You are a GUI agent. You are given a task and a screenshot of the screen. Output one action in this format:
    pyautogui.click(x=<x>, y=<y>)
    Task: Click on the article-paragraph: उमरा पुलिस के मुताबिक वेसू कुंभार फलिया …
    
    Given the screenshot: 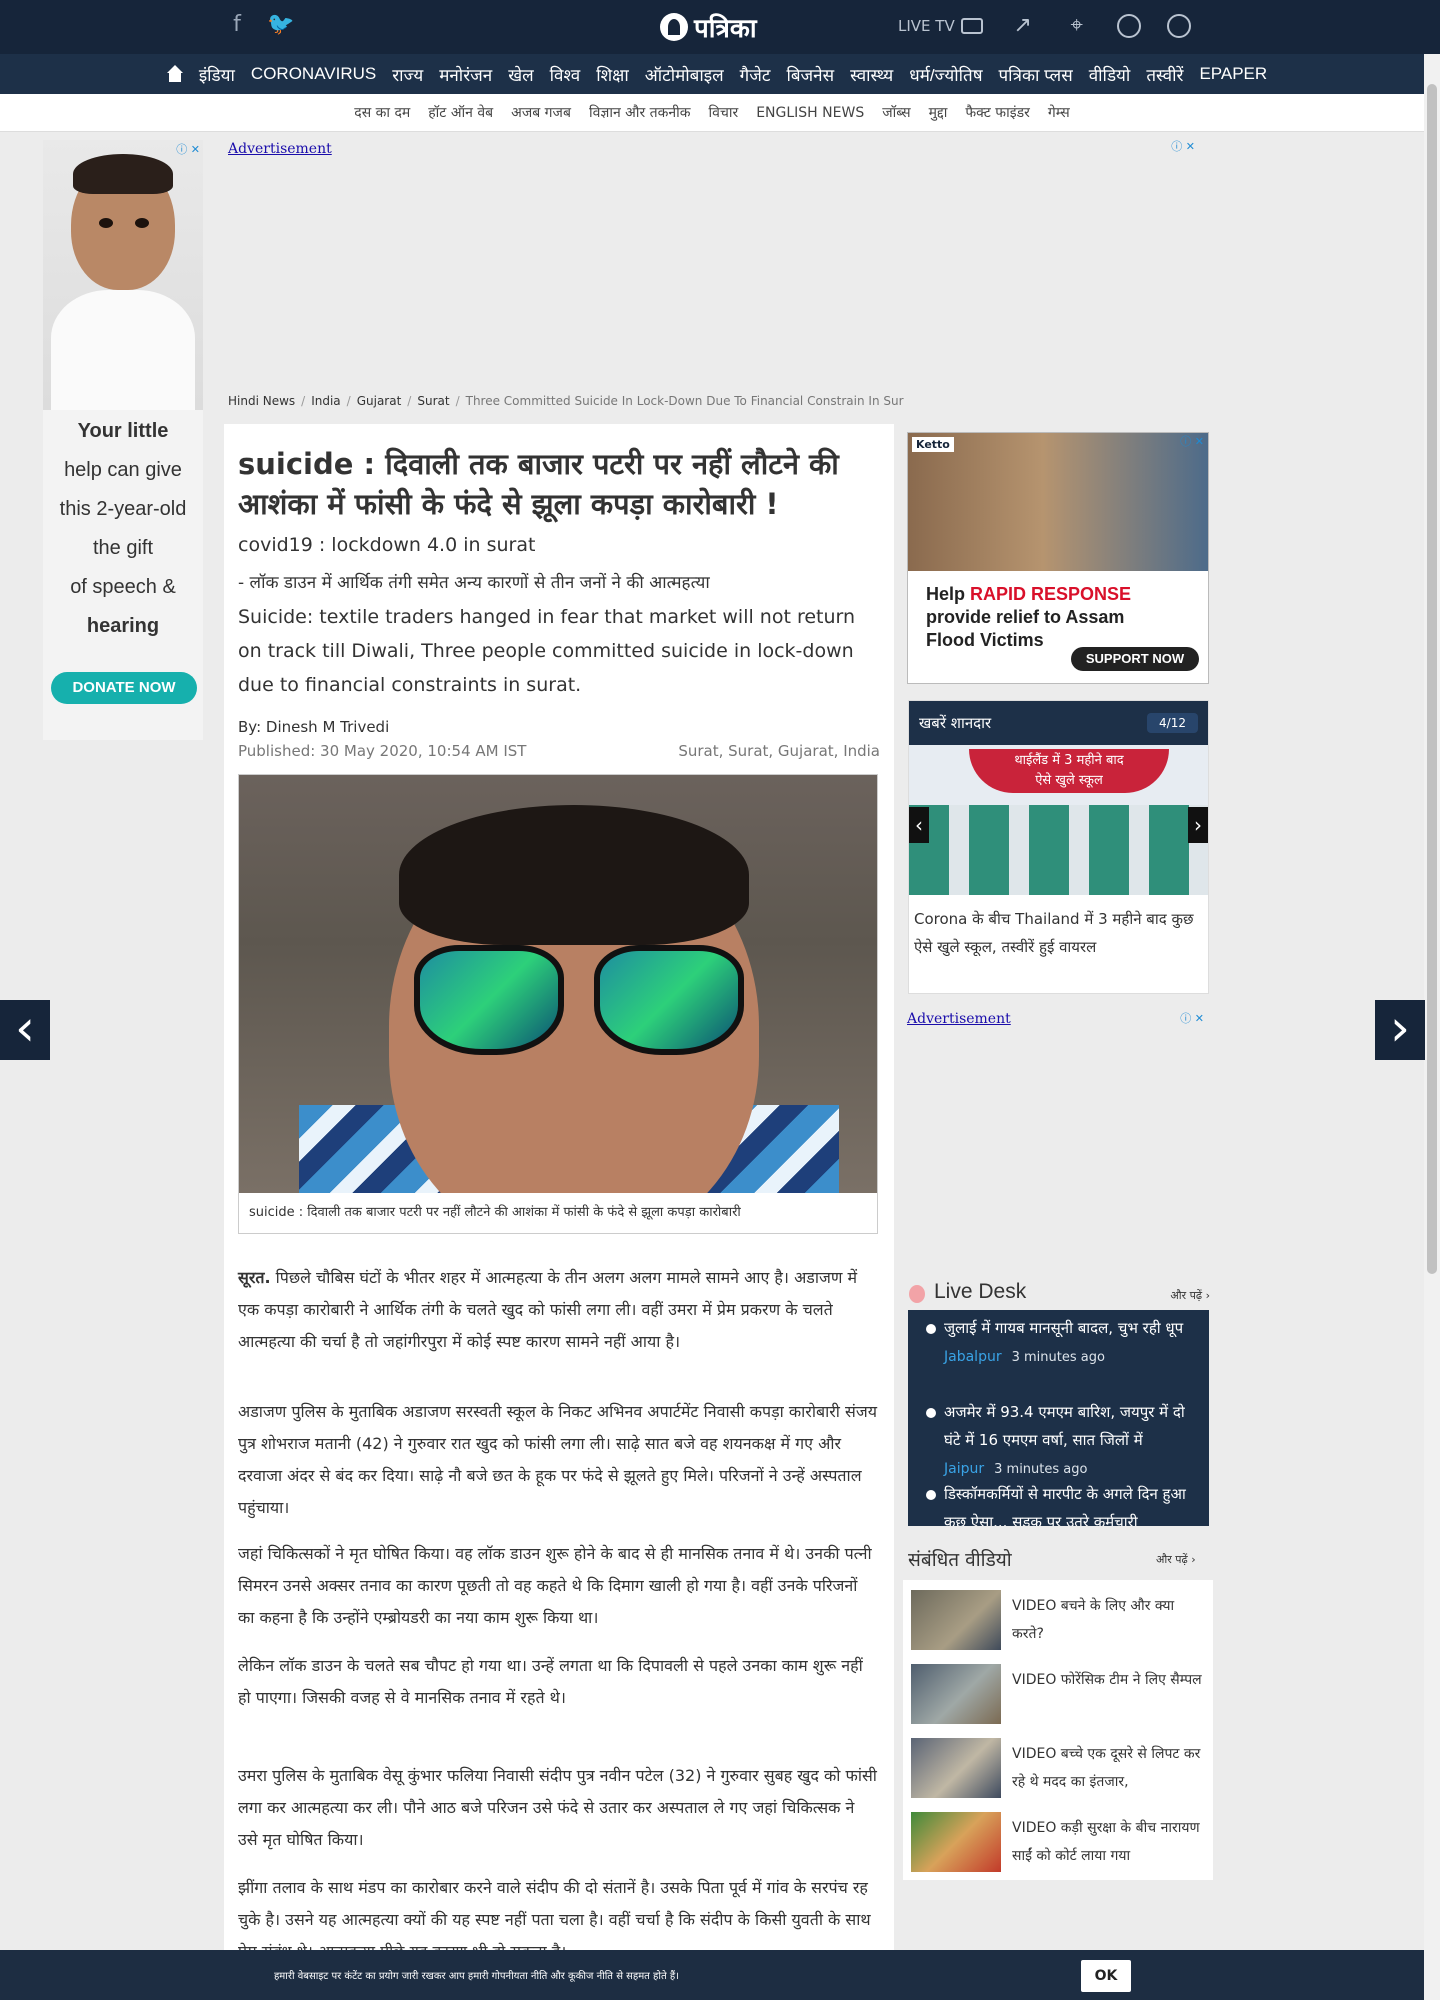 What is the action you would take?
    pyautogui.click(x=557, y=1807)
    